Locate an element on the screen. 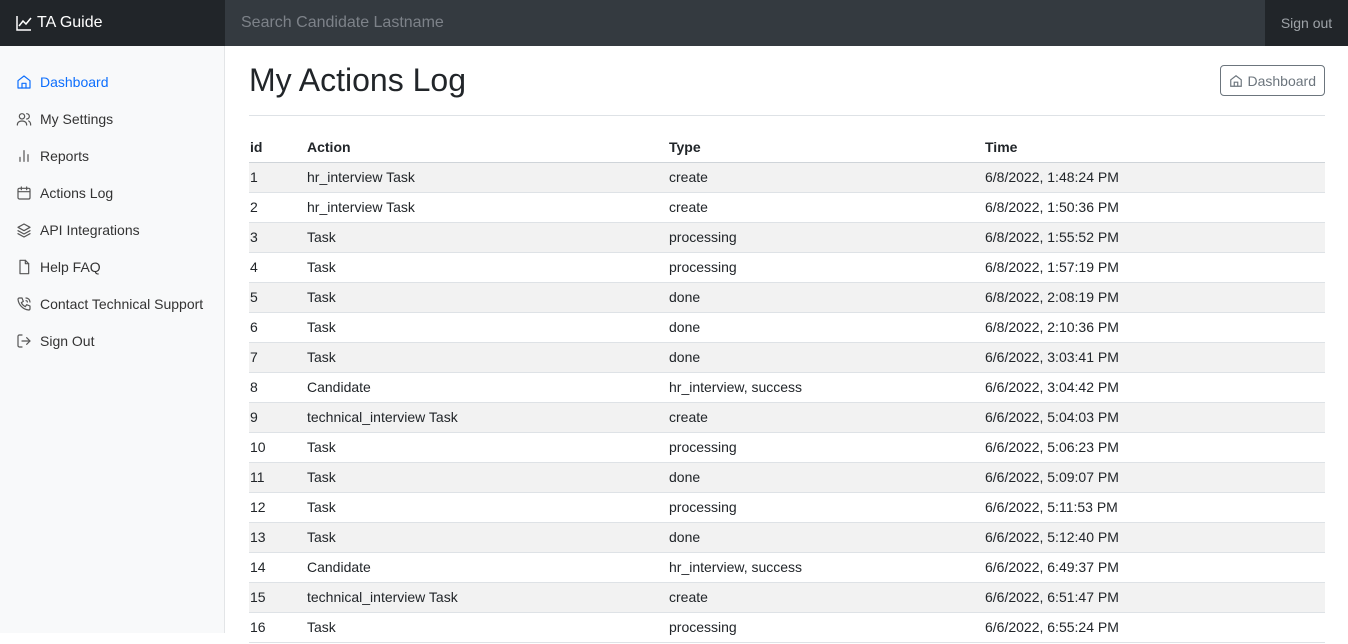 This screenshot has width=1348, height=644. table-row: 4 Task processing 6/8/2022, 1:57:19 PM is located at coordinates (787, 267).